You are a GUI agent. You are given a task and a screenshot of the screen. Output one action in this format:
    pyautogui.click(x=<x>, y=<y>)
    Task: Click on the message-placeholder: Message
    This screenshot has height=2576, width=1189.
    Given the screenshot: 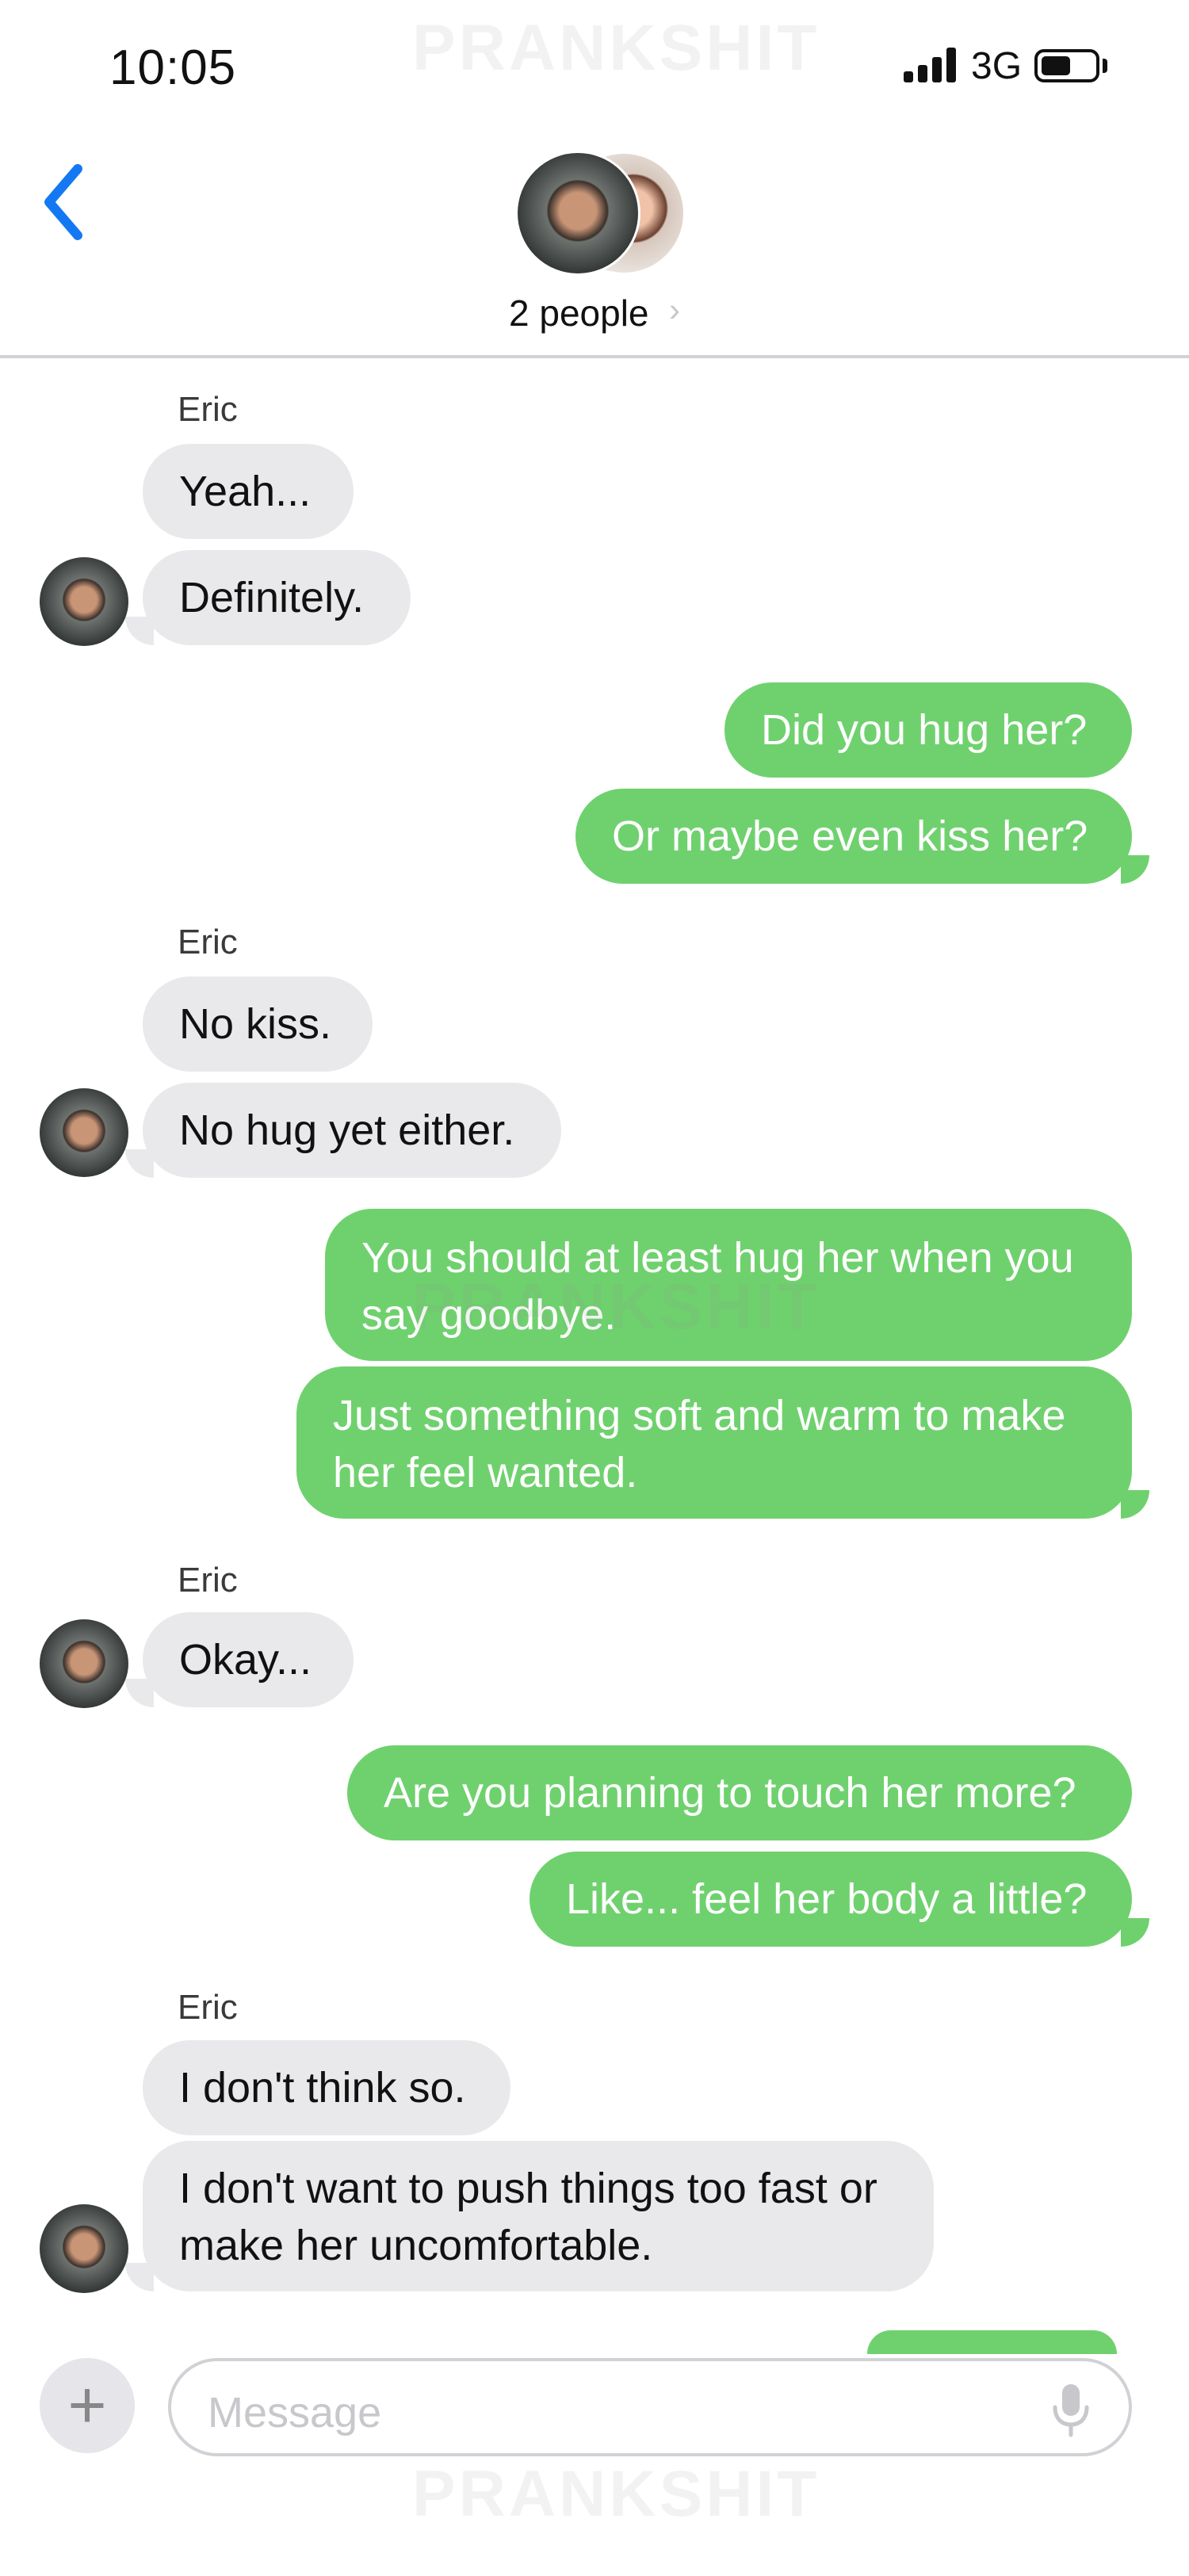 What is the action you would take?
    pyautogui.click(x=295, y=2412)
    